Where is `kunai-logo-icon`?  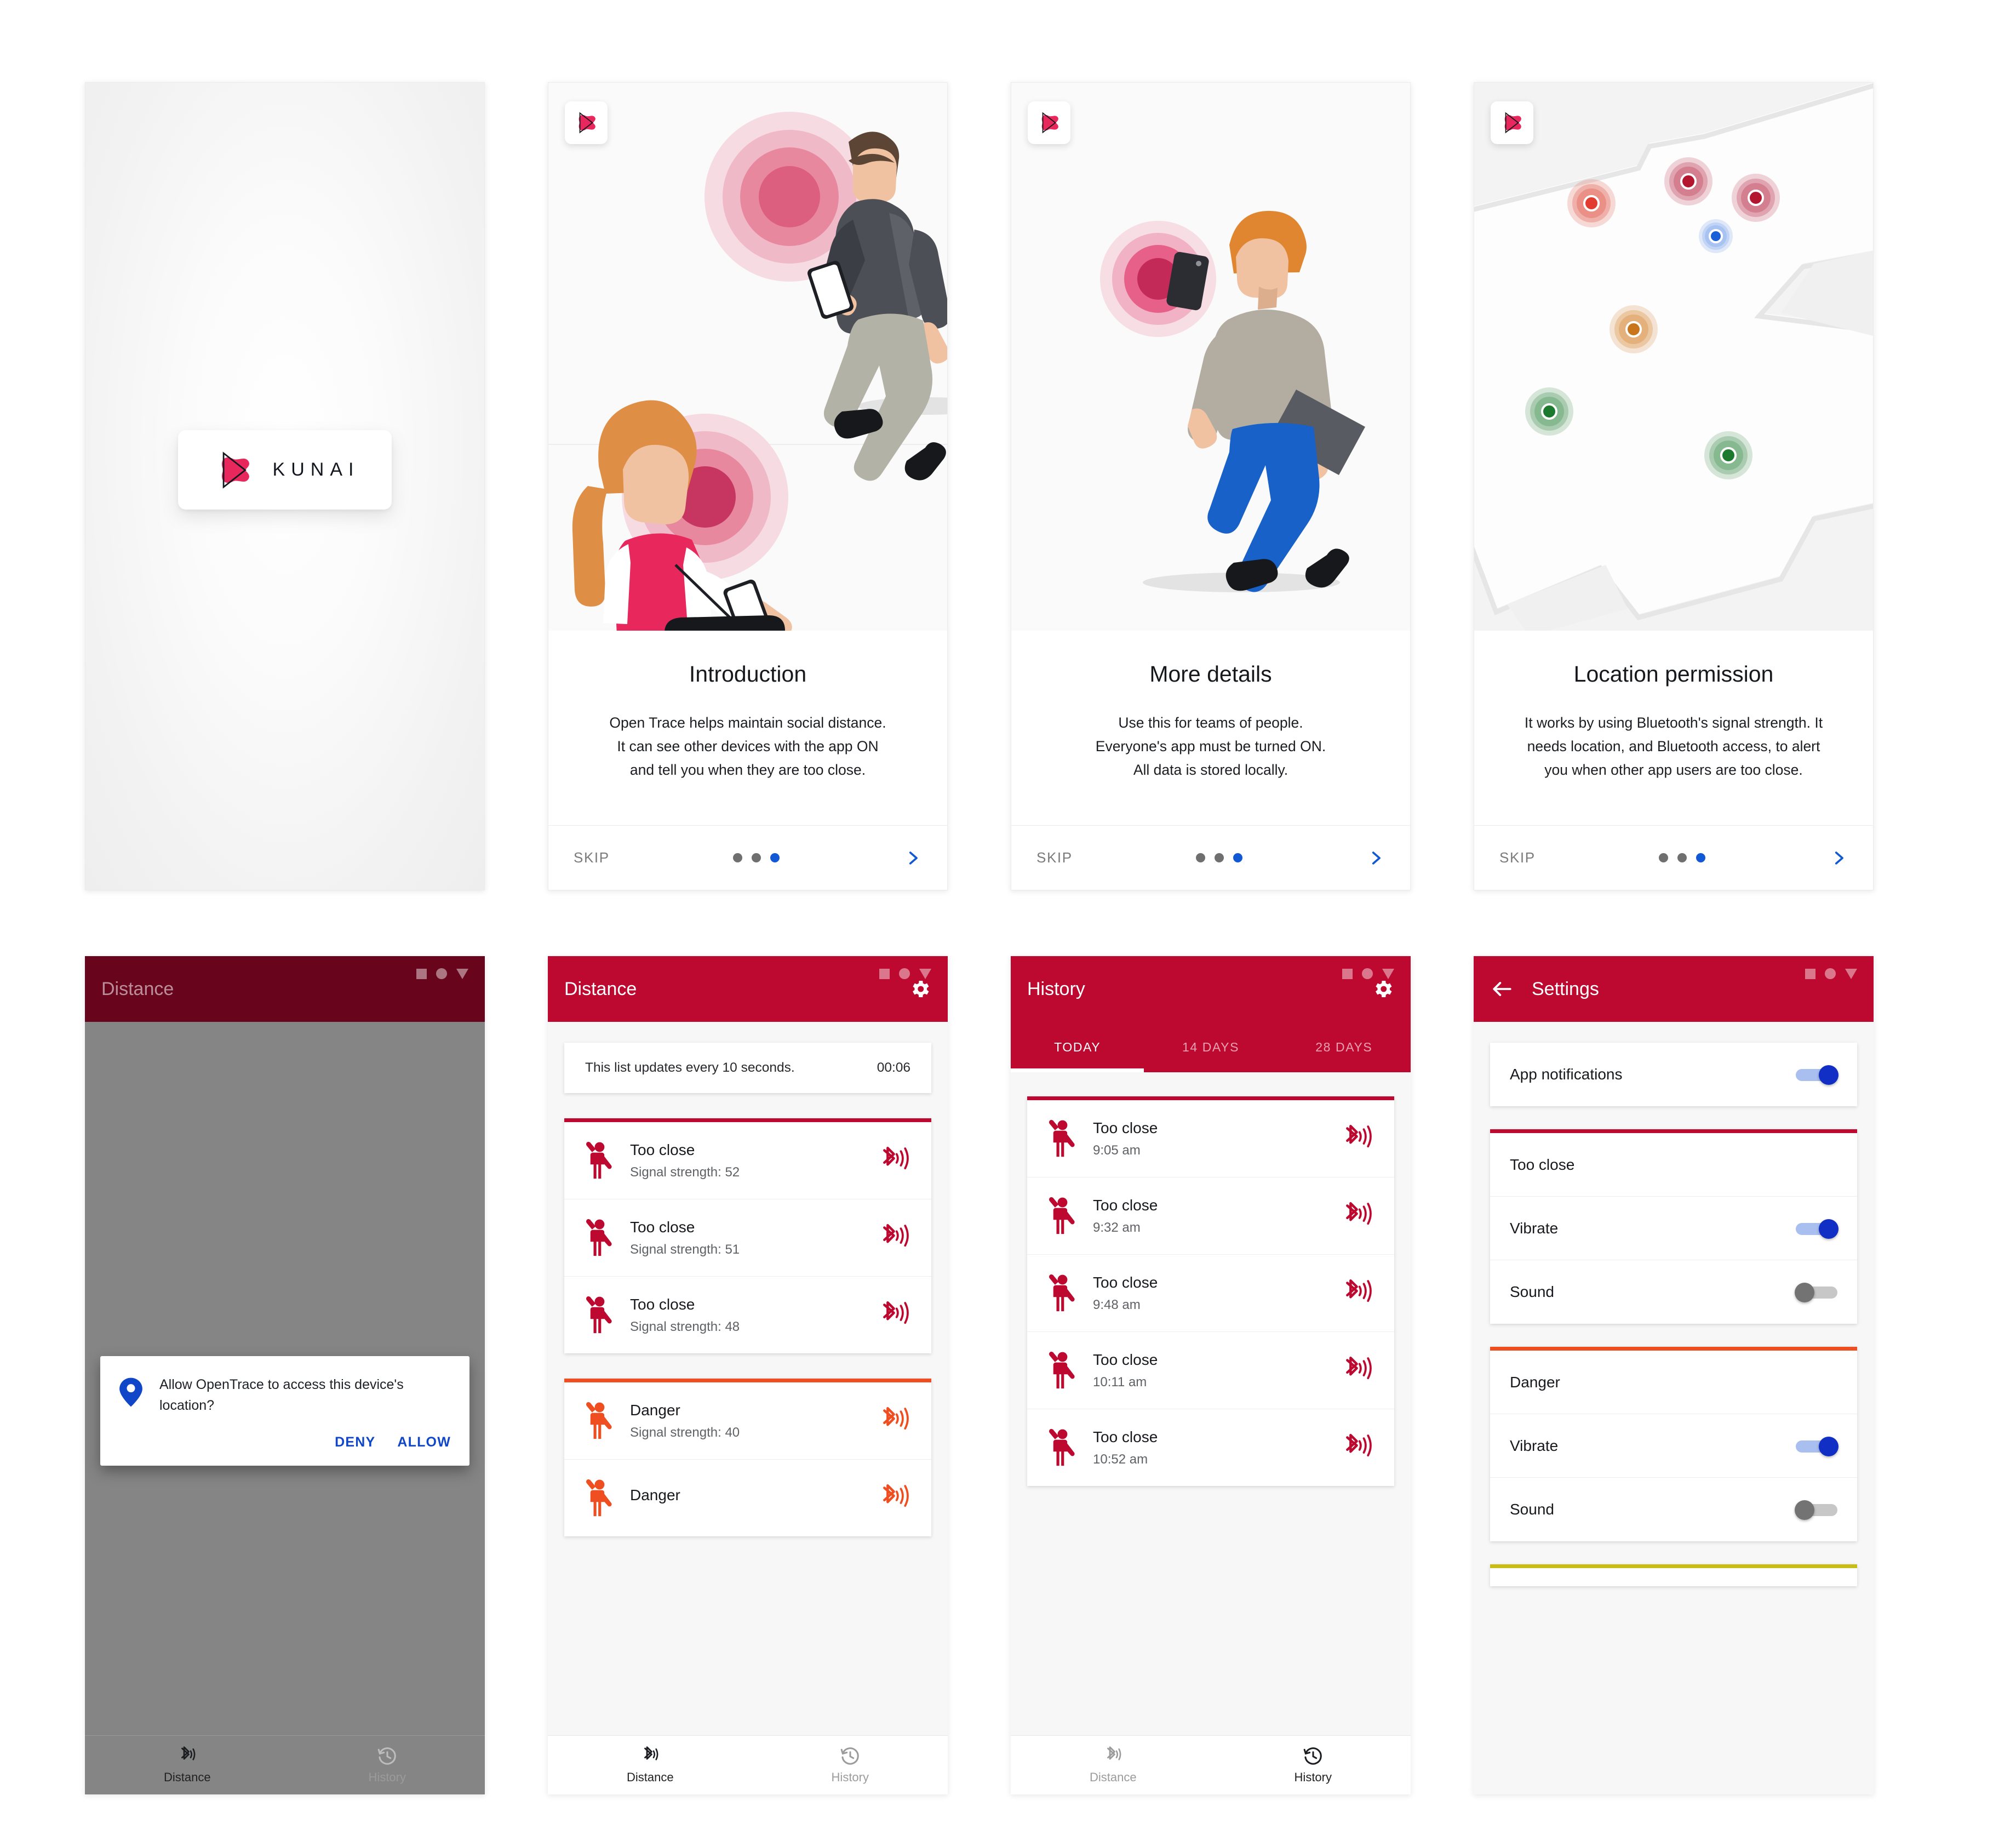 kunai-logo-icon is located at coordinates (233, 471).